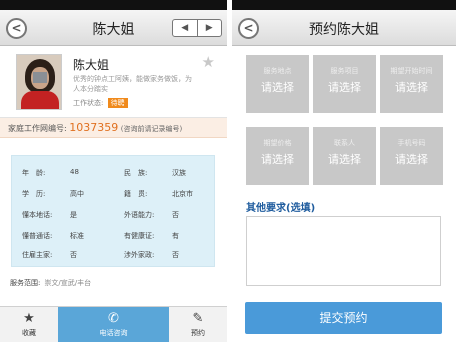 Image resolution: width=456 pixels, height=342 pixels. Describe the element at coordinates (139, 236) in the screenshot. I see `info-key: 有健康证:` at that location.